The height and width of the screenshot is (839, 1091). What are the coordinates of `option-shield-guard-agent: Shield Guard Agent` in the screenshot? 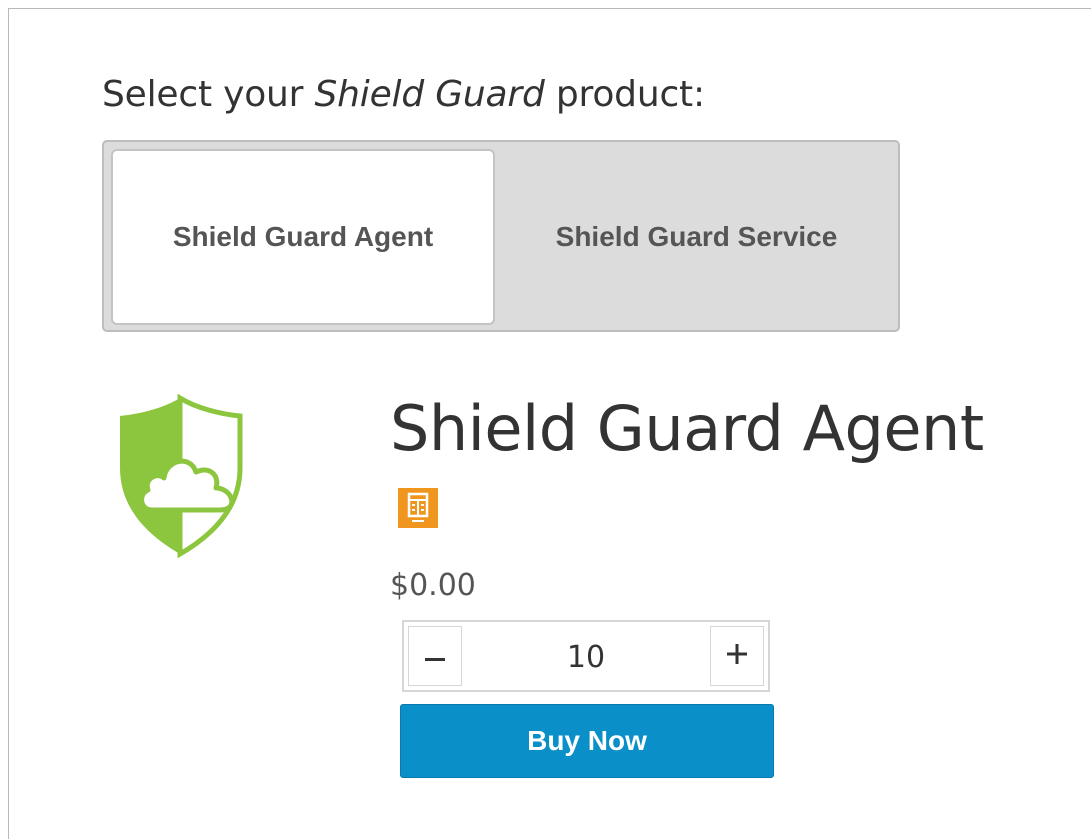 It's located at (303, 237).